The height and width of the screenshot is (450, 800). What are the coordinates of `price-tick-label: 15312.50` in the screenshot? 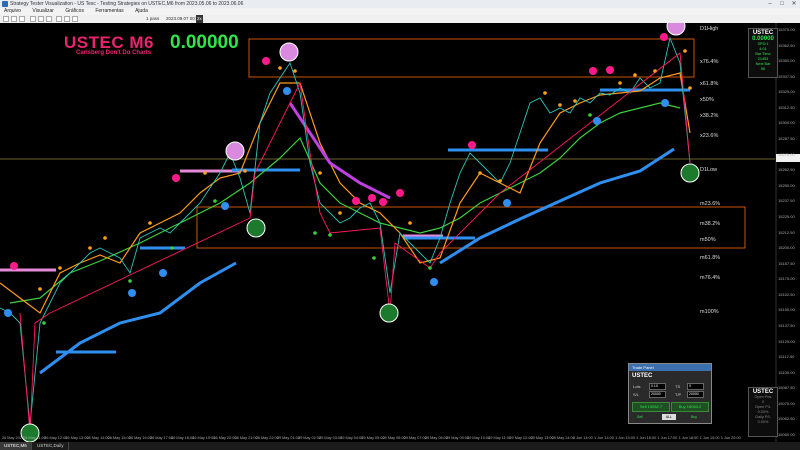 It's located at (786, 107).